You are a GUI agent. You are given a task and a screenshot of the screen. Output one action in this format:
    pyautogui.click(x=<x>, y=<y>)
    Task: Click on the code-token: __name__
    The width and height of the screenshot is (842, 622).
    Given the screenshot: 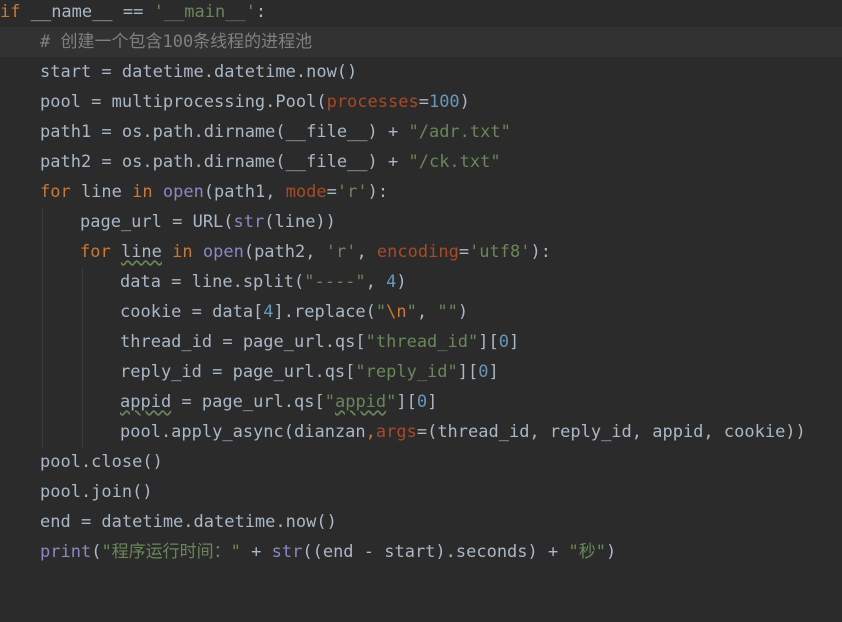 What is the action you would take?
    pyautogui.click(x=71, y=12)
    